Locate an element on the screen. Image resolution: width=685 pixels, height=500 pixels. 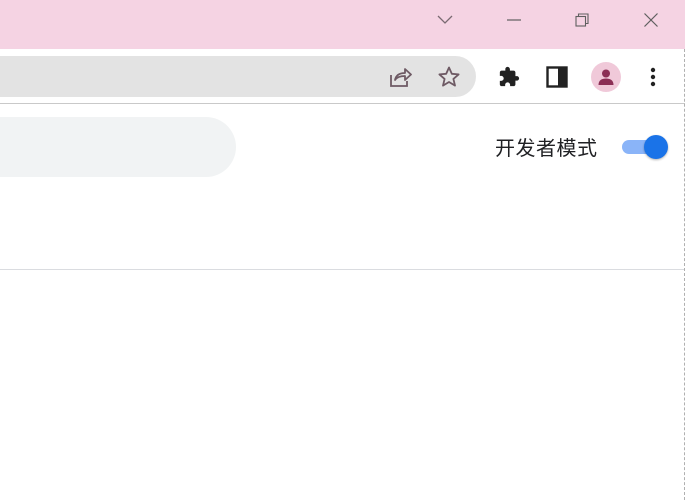
star-icon is located at coordinates (449, 76).